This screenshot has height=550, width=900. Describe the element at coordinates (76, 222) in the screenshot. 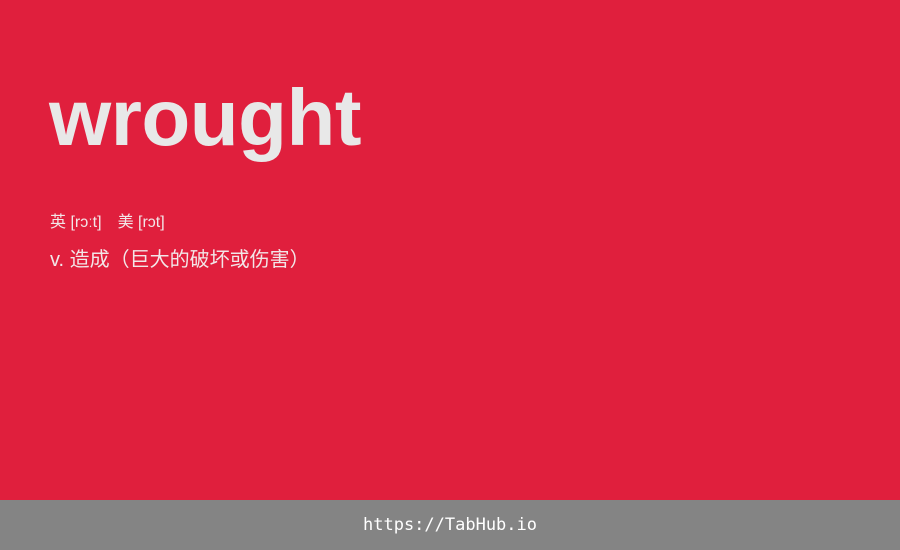

I see `uk-pronunciation: 英 [rɔːt]` at that location.